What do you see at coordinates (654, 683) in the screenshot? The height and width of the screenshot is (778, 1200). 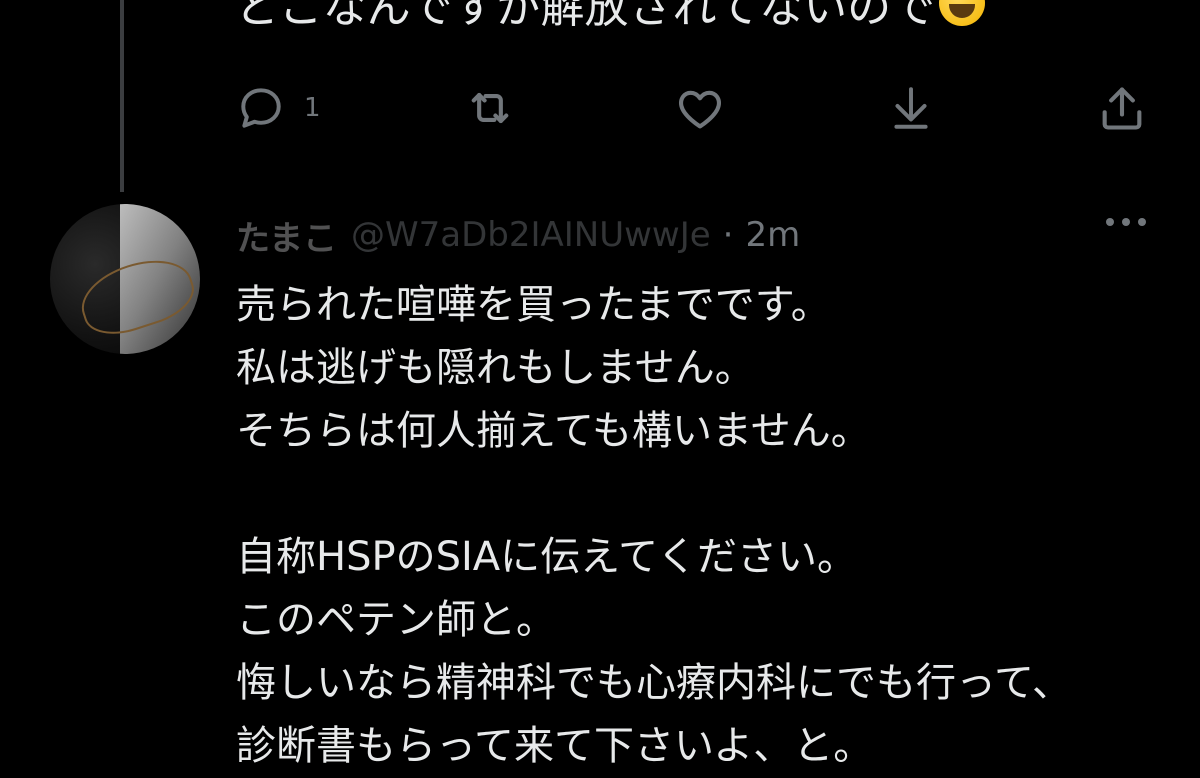 I see `reply-line: 悔しいなら精神科でも心療内科にでも行って、` at bounding box center [654, 683].